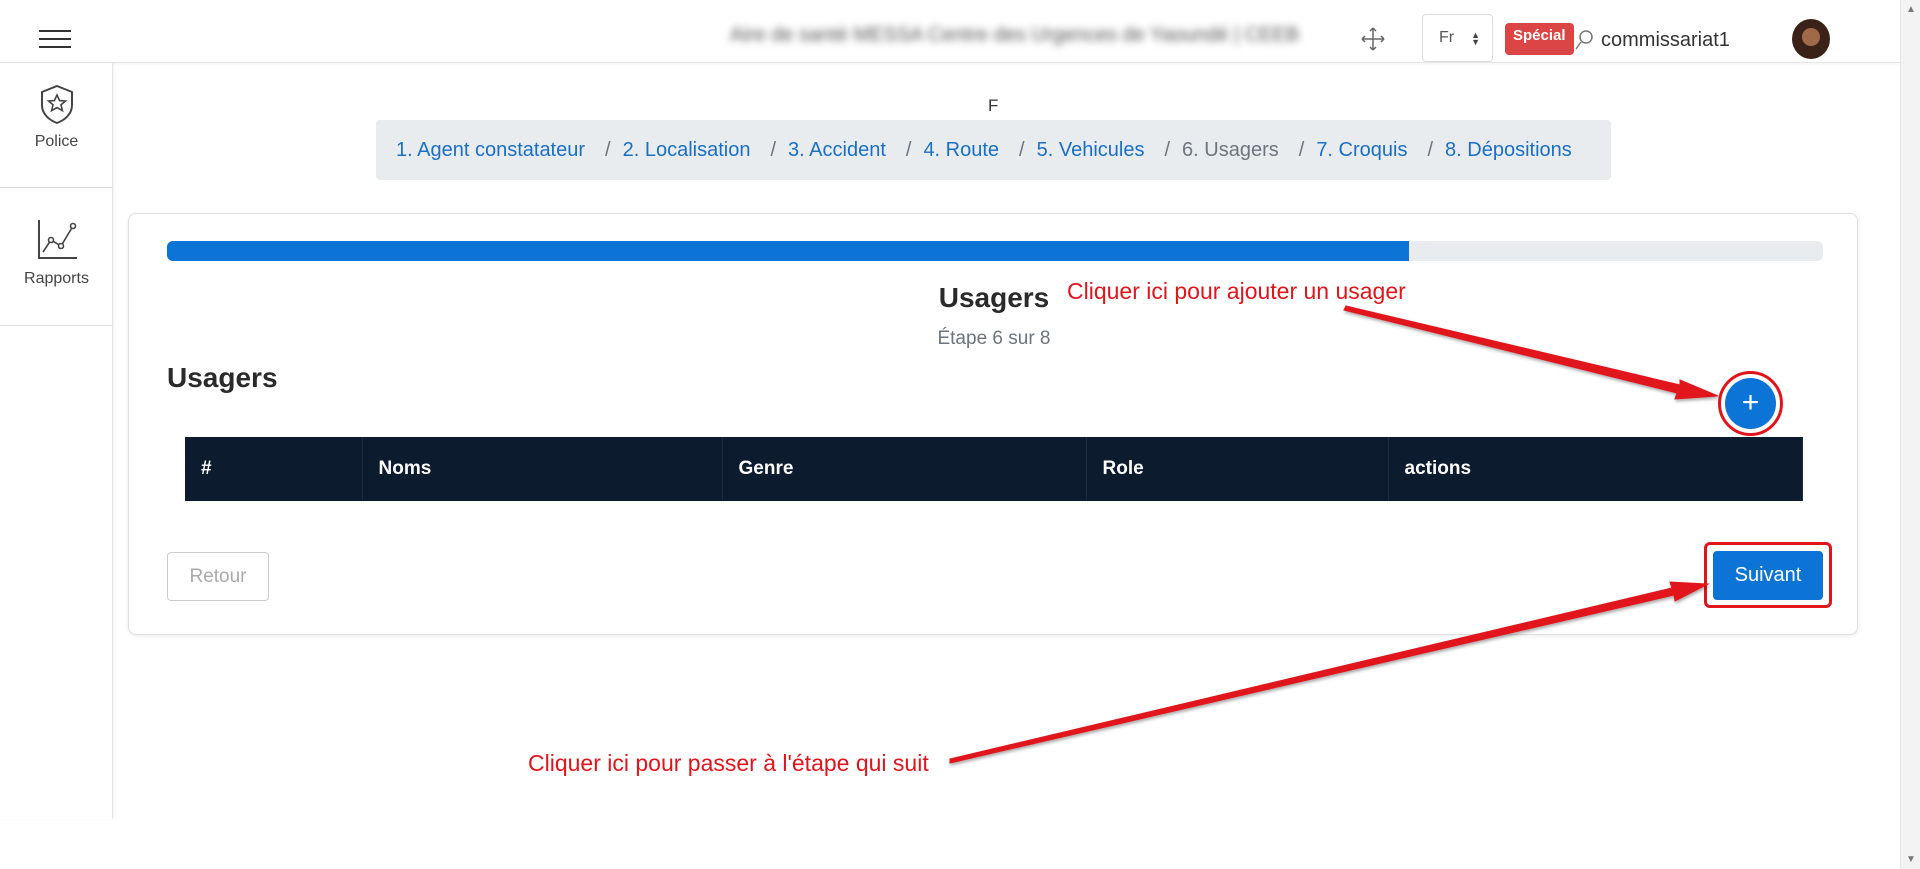 The image size is (1920, 869). Describe the element at coordinates (57, 239) in the screenshot. I see `line-chart-icon` at that location.